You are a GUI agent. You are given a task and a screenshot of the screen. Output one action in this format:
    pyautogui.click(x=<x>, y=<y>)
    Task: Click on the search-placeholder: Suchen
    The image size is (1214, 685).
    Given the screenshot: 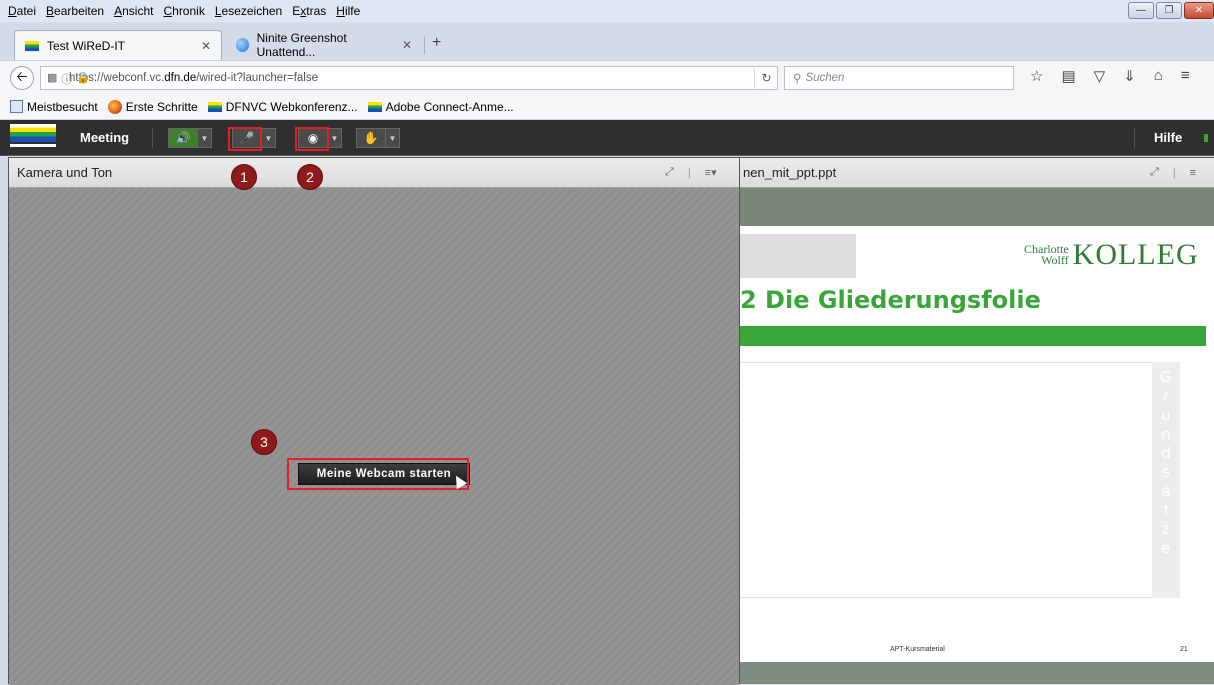 What is the action you would take?
    pyautogui.click(x=825, y=78)
    